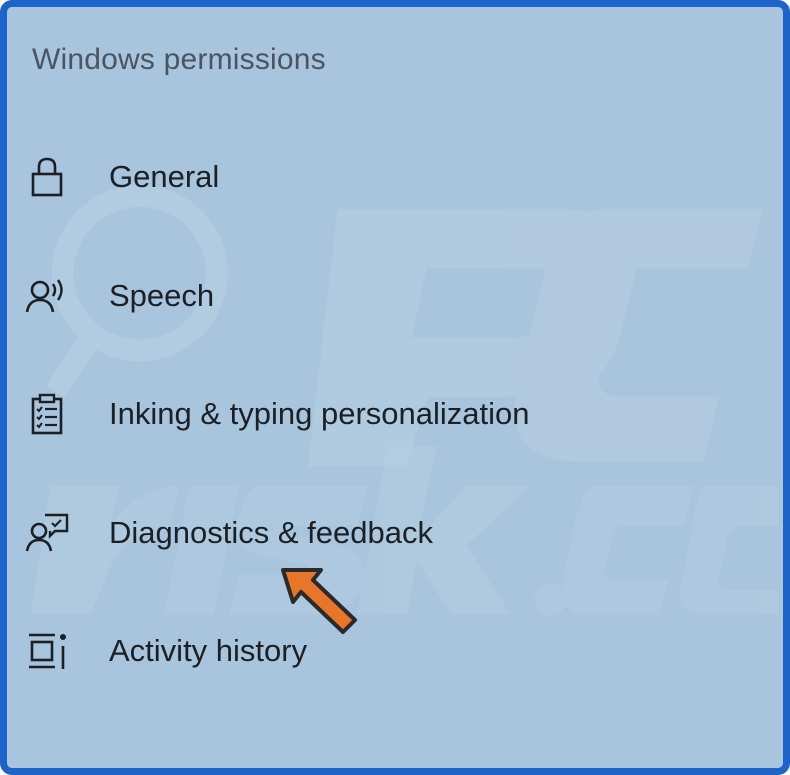  Describe the element at coordinates (47, 651) in the screenshot. I see `activity-timeline-icon` at that location.